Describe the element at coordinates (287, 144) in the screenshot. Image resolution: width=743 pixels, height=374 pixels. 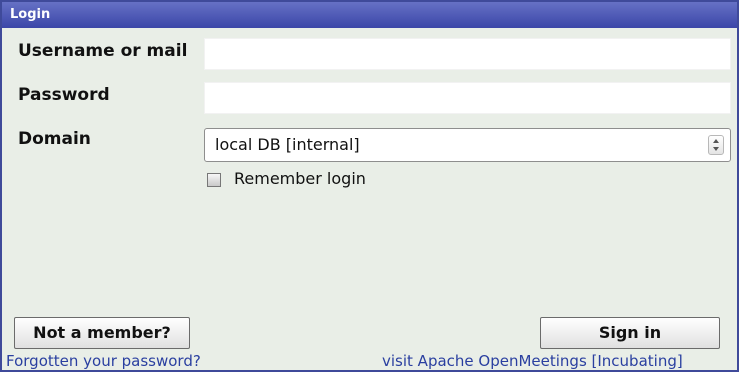
I see `domain-select-value: local DB [internal]` at that location.